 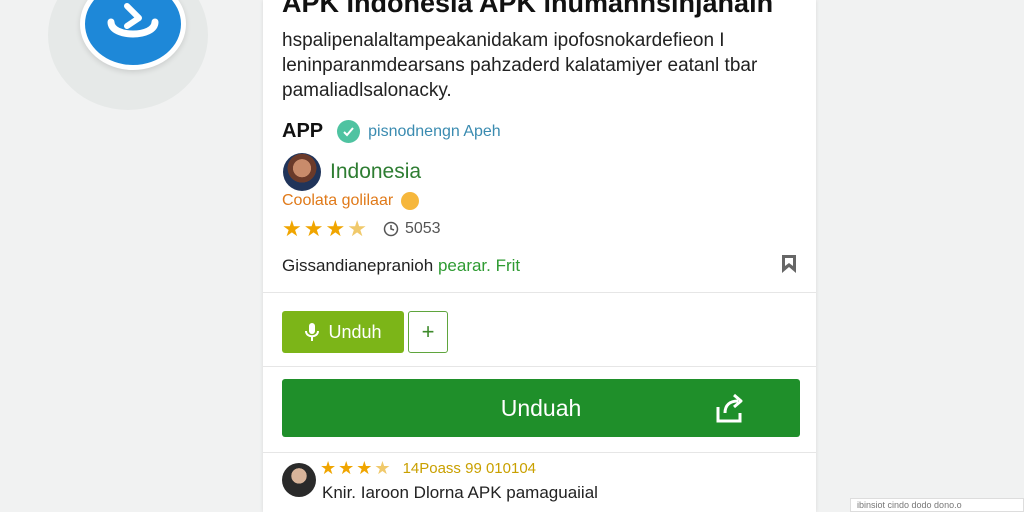 What do you see at coordinates (428, 332) in the screenshot?
I see `add-button: +` at bounding box center [428, 332].